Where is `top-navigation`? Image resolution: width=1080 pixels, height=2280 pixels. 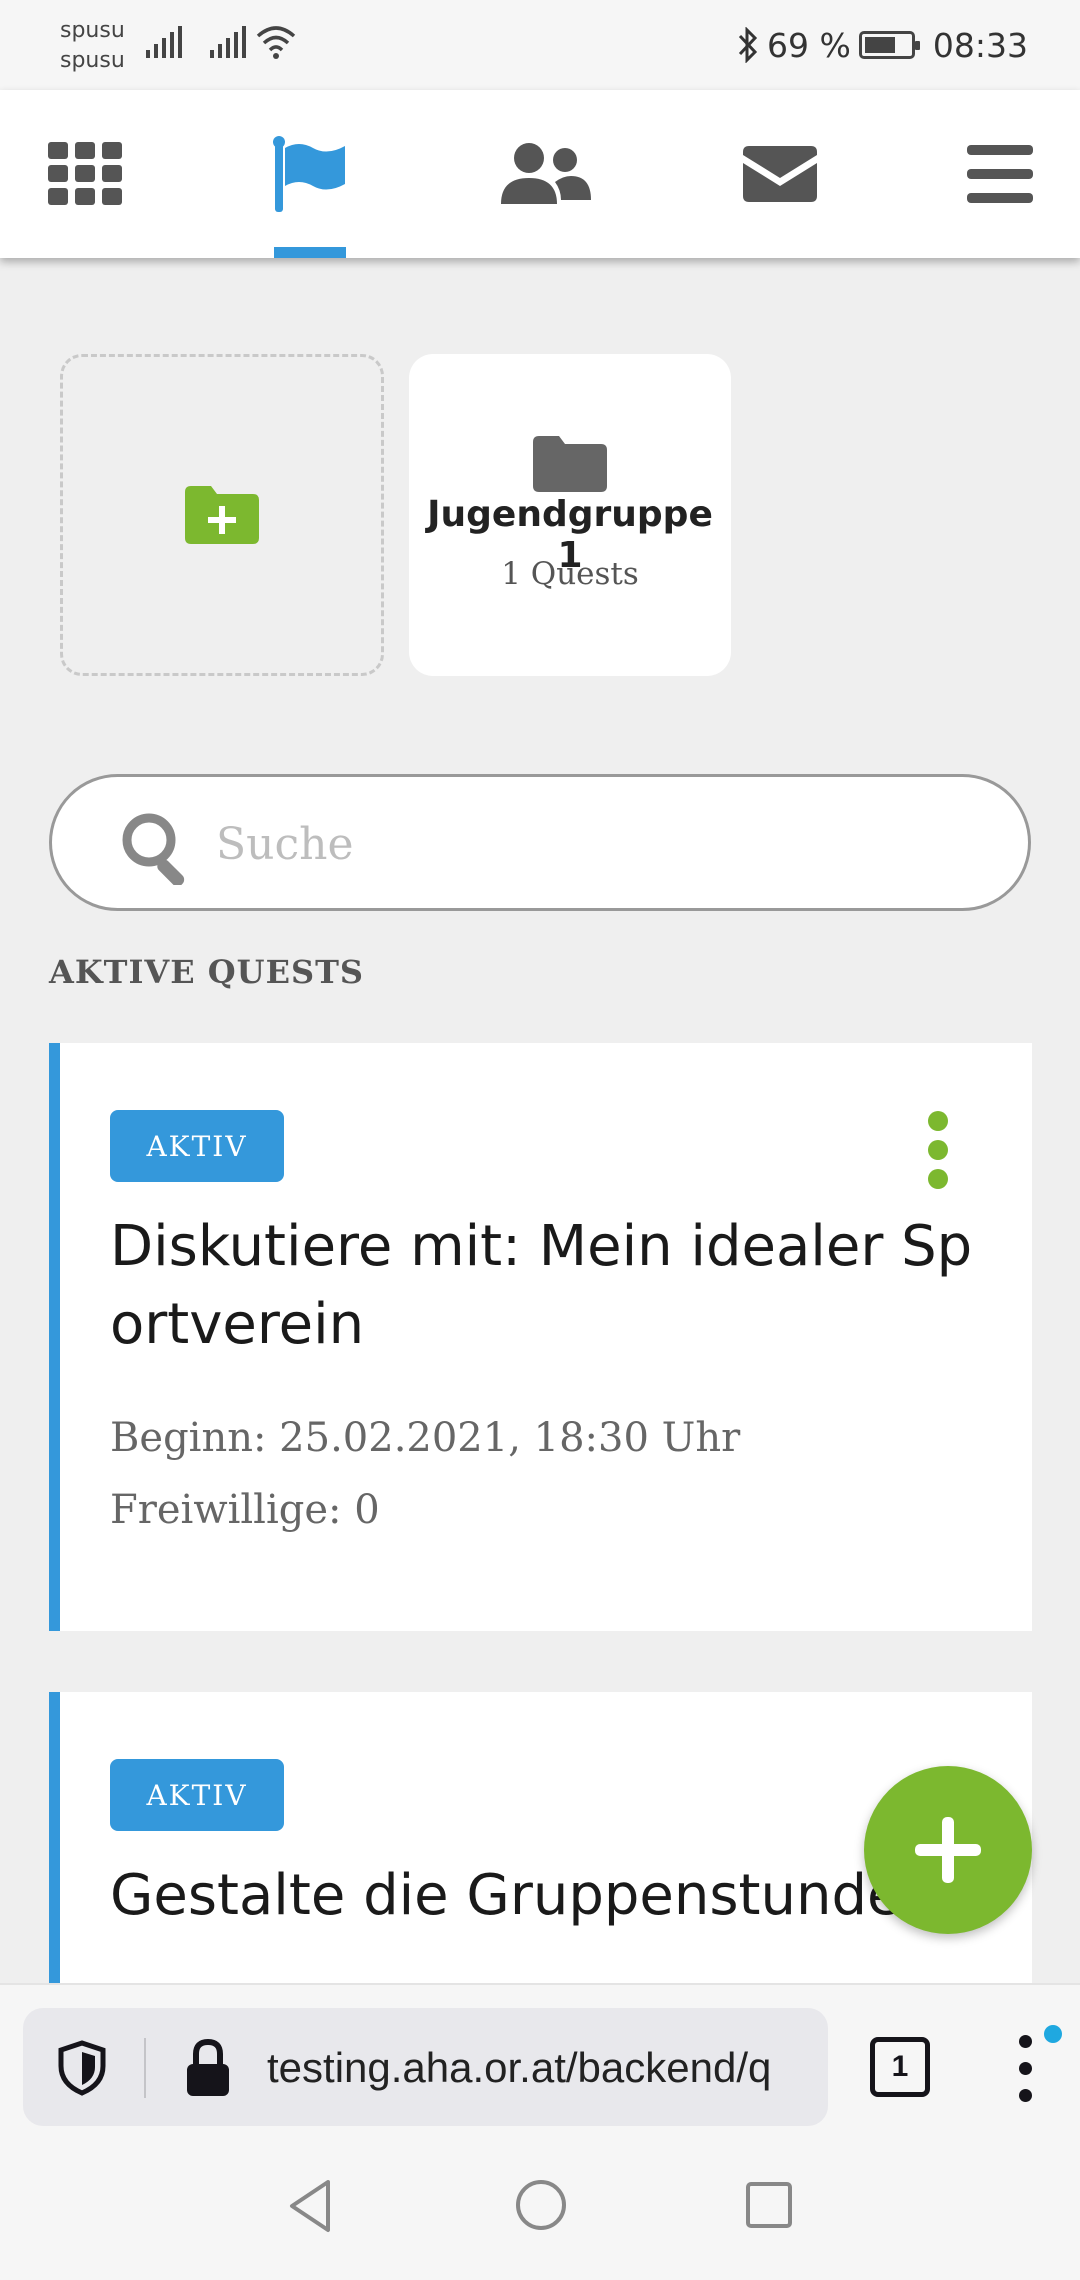 top-navigation is located at coordinates (540, 174).